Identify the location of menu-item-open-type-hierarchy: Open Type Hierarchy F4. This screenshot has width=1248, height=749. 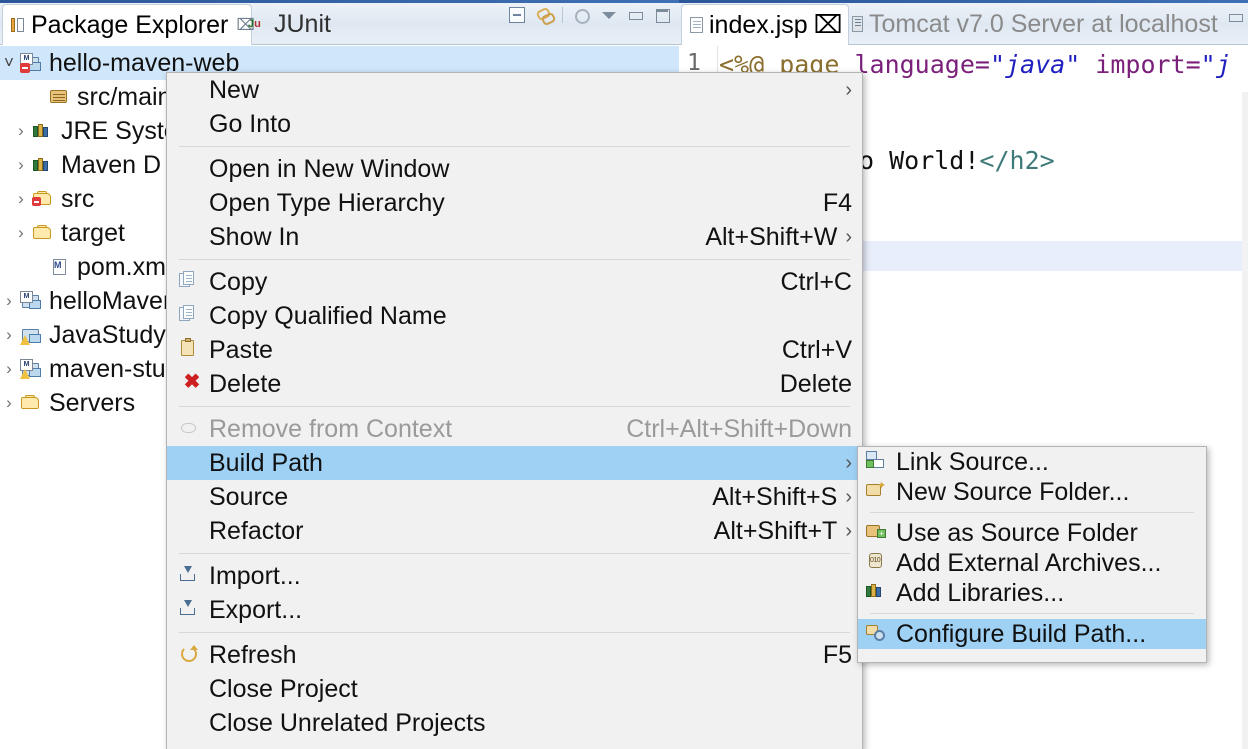
(514, 203).